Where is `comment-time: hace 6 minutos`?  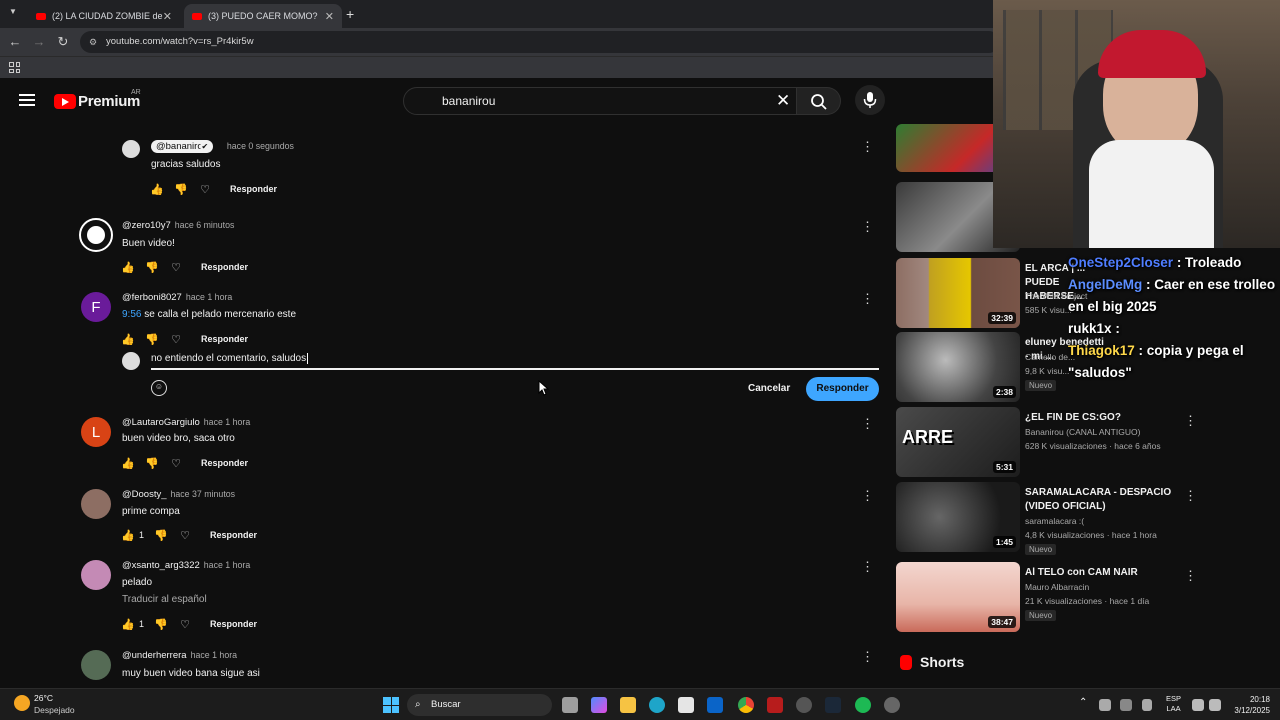 comment-time: hace 6 minutos is located at coordinates (205, 225).